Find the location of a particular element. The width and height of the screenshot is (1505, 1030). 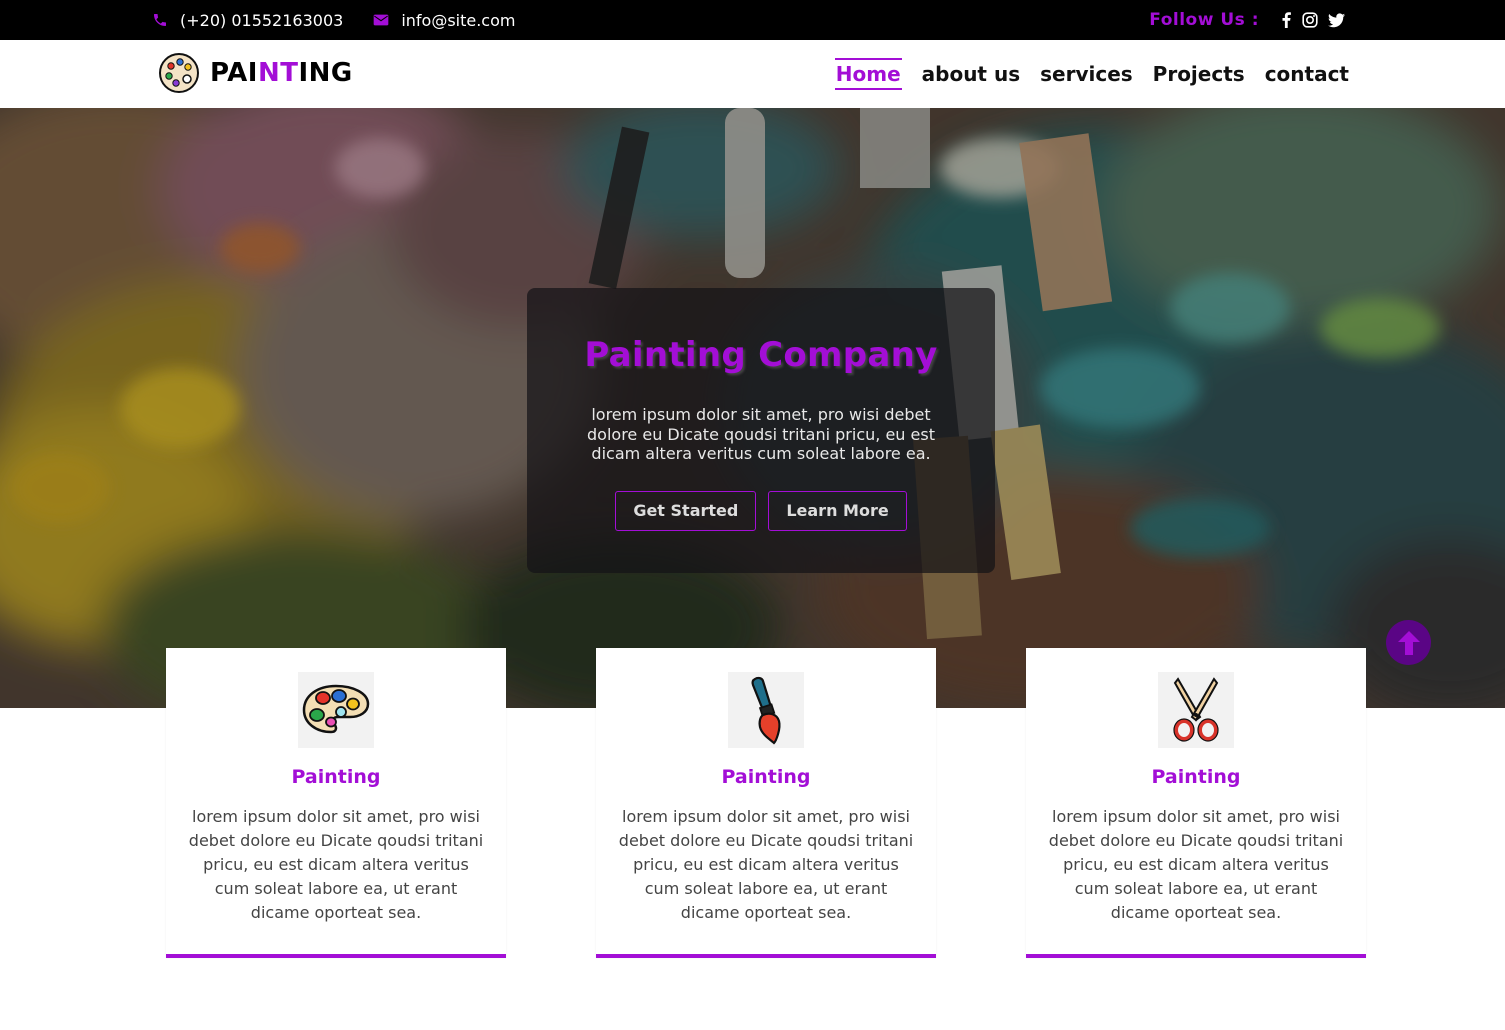

phone-number: (+20) 01552163003 is located at coordinates (262, 20).